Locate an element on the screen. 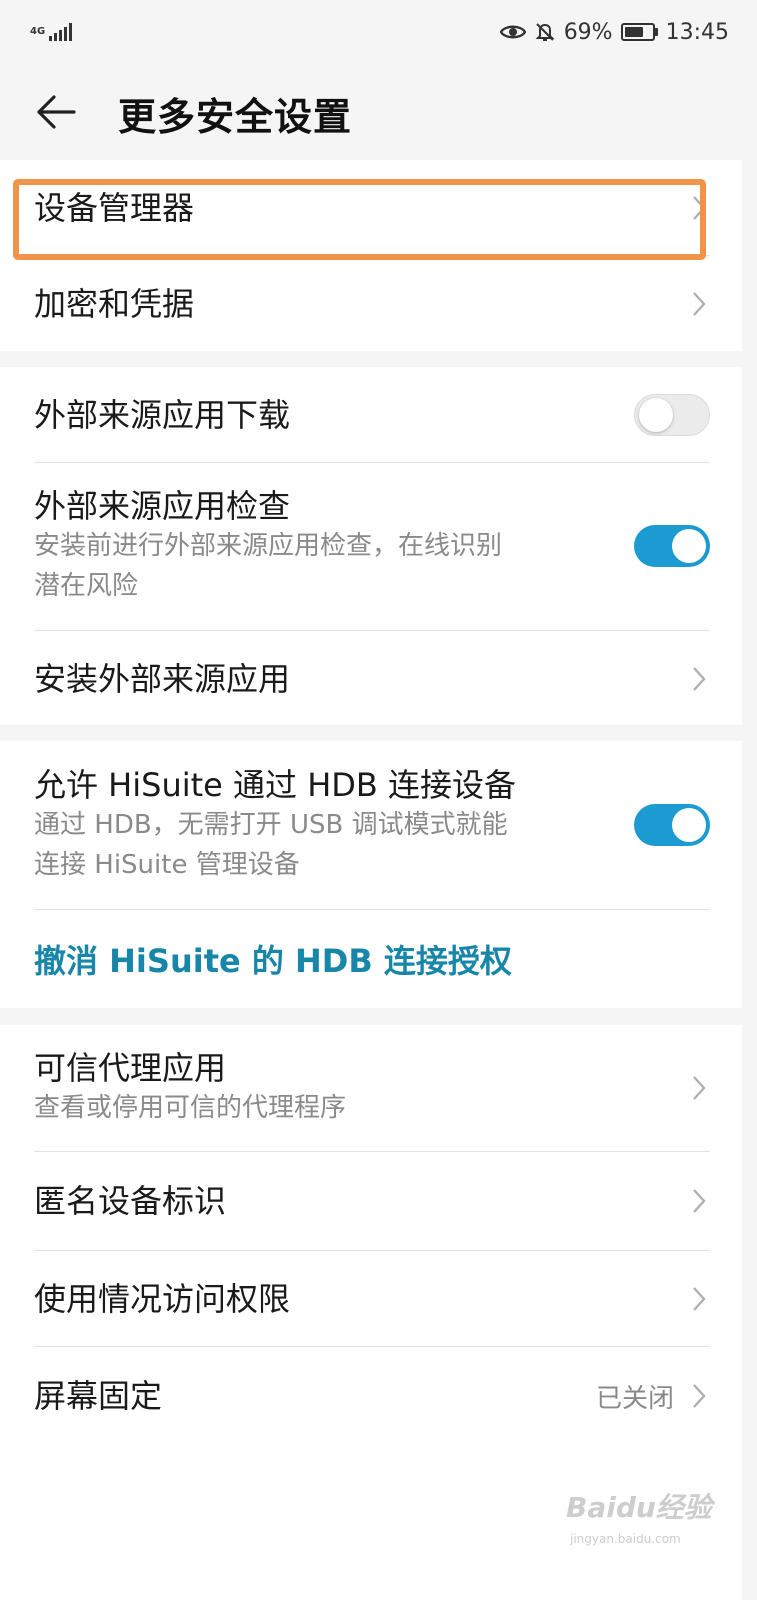 The image size is (757, 1600). external-download-label: 外部来源应用下载 is located at coordinates (162, 415).